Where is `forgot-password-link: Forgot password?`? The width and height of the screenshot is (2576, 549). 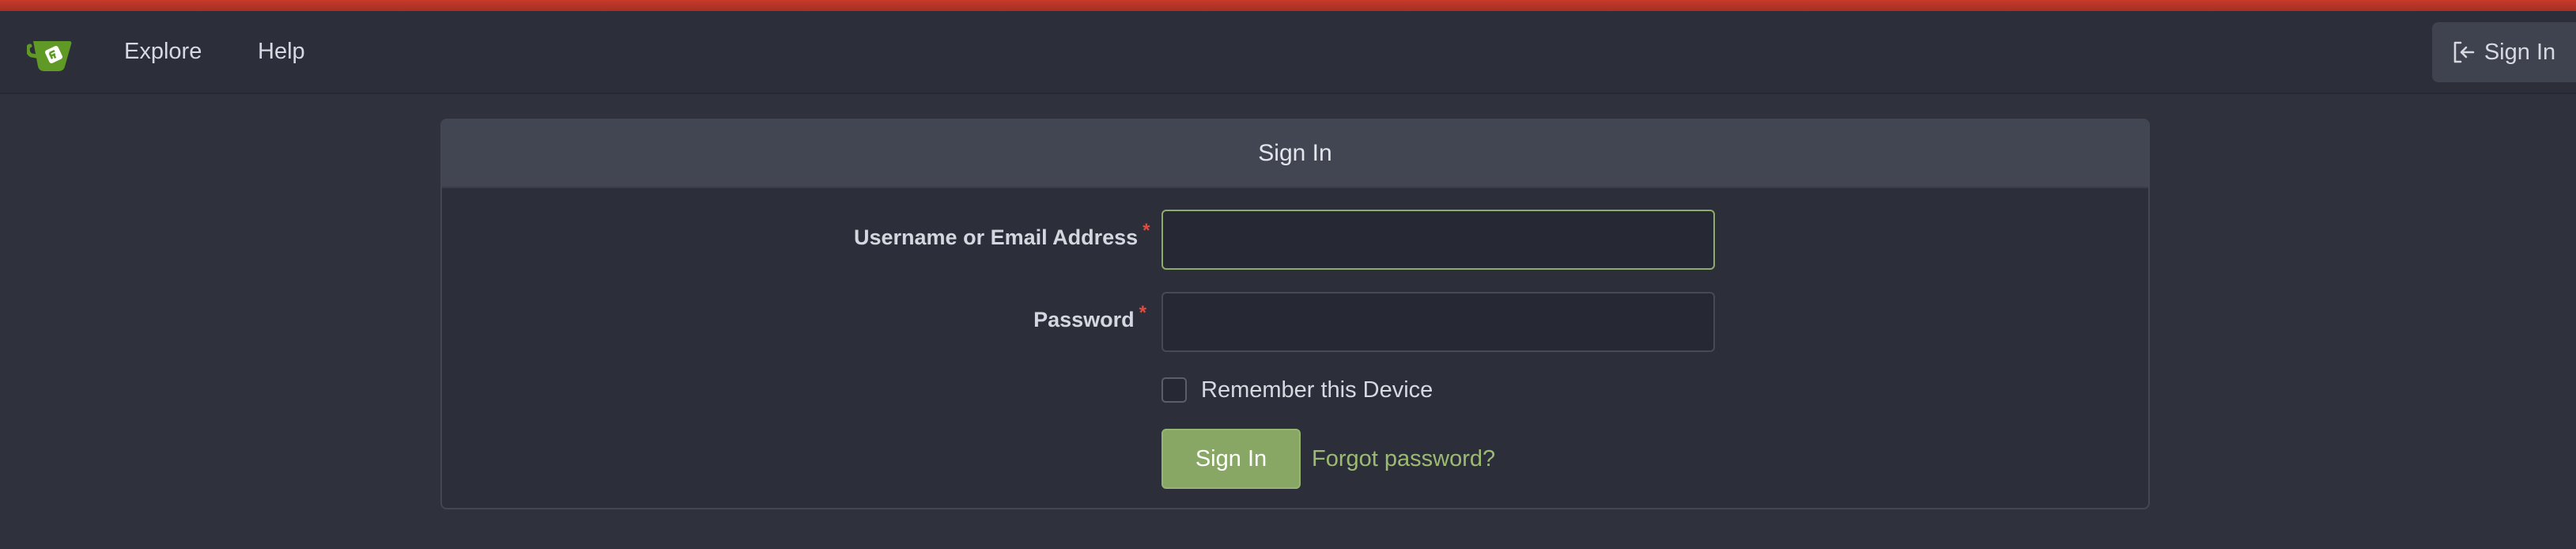 forgot-password-link: Forgot password? is located at coordinates (1403, 459).